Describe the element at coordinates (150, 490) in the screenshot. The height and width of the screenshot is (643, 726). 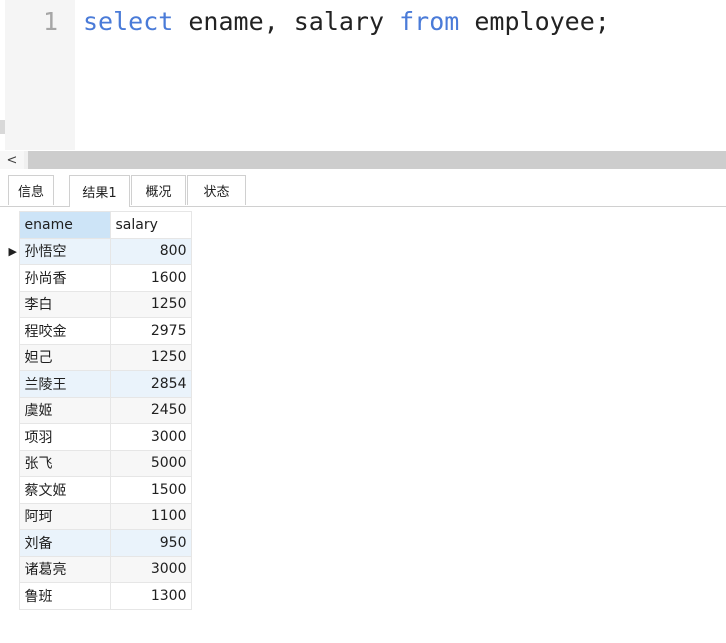
I see `cell-salary: 1500` at that location.